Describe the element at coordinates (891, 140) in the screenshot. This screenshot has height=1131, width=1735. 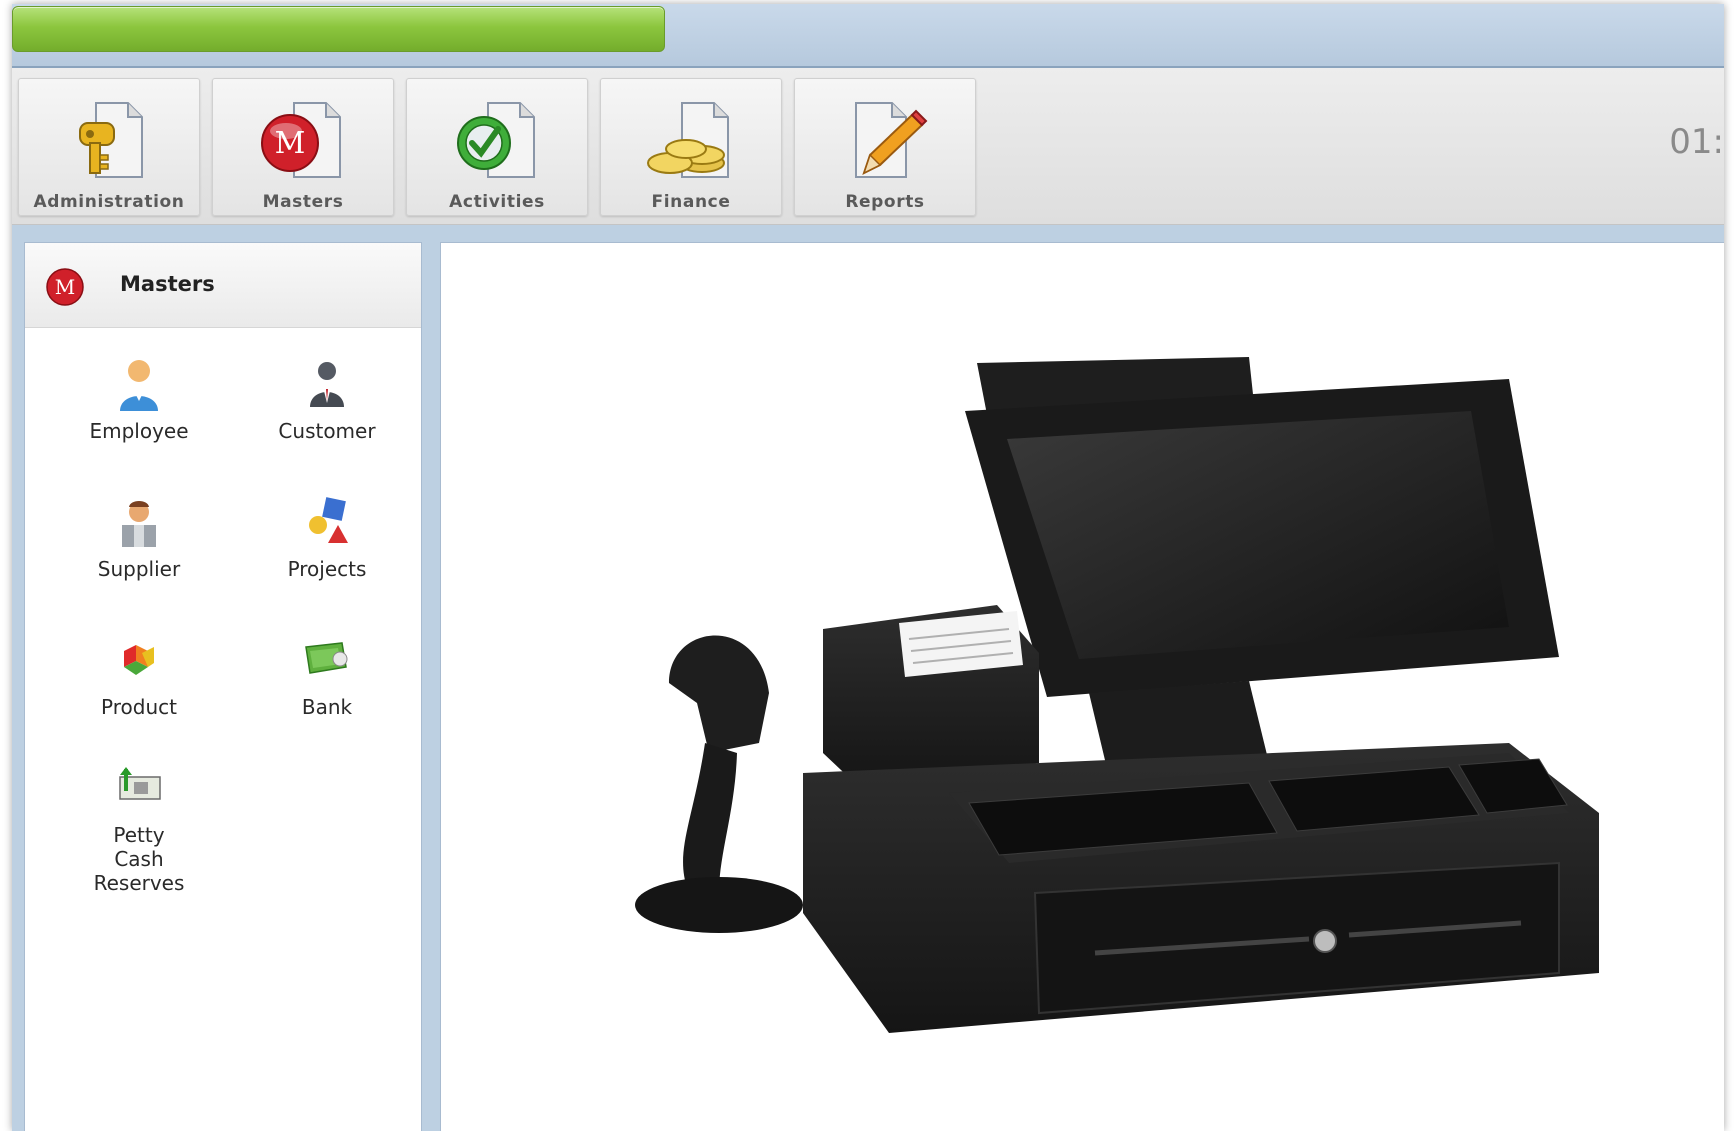
I see `pencil-document-icon` at that location.